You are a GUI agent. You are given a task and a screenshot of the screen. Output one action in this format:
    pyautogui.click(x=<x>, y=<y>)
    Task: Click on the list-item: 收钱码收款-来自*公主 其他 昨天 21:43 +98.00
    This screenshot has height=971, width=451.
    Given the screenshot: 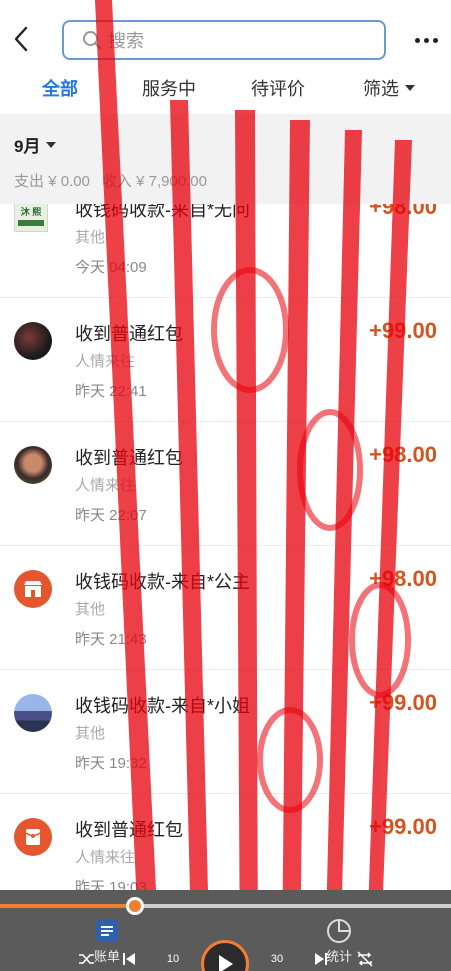 What is the action you would take?
    pyautogui.click(x=225, y=608)
    